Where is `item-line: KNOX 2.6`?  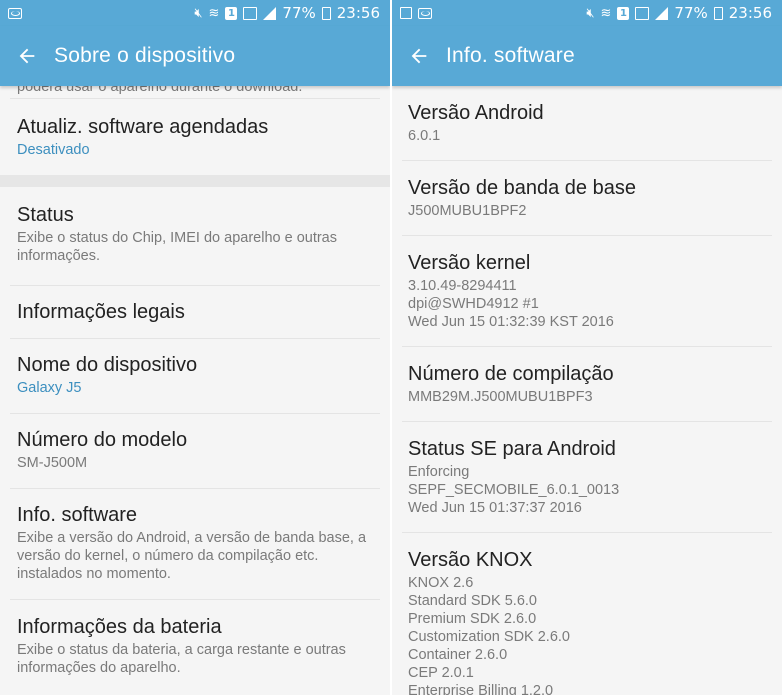 item-line: KNOX 2.6 is located at coordinates (441, 583).